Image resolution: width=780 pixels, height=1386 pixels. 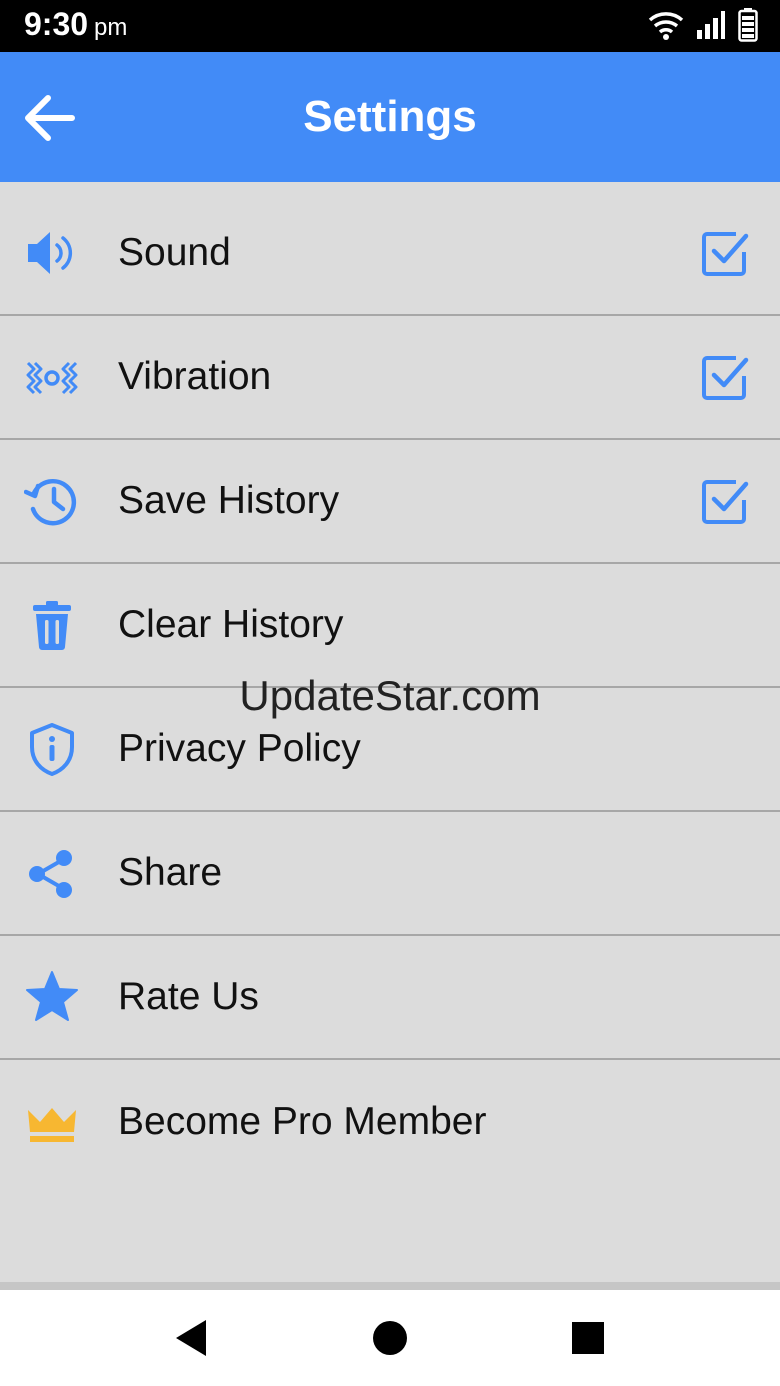 I want to click on setting-privacy-policy: Privacy Policy, so click(x=390, y=750).